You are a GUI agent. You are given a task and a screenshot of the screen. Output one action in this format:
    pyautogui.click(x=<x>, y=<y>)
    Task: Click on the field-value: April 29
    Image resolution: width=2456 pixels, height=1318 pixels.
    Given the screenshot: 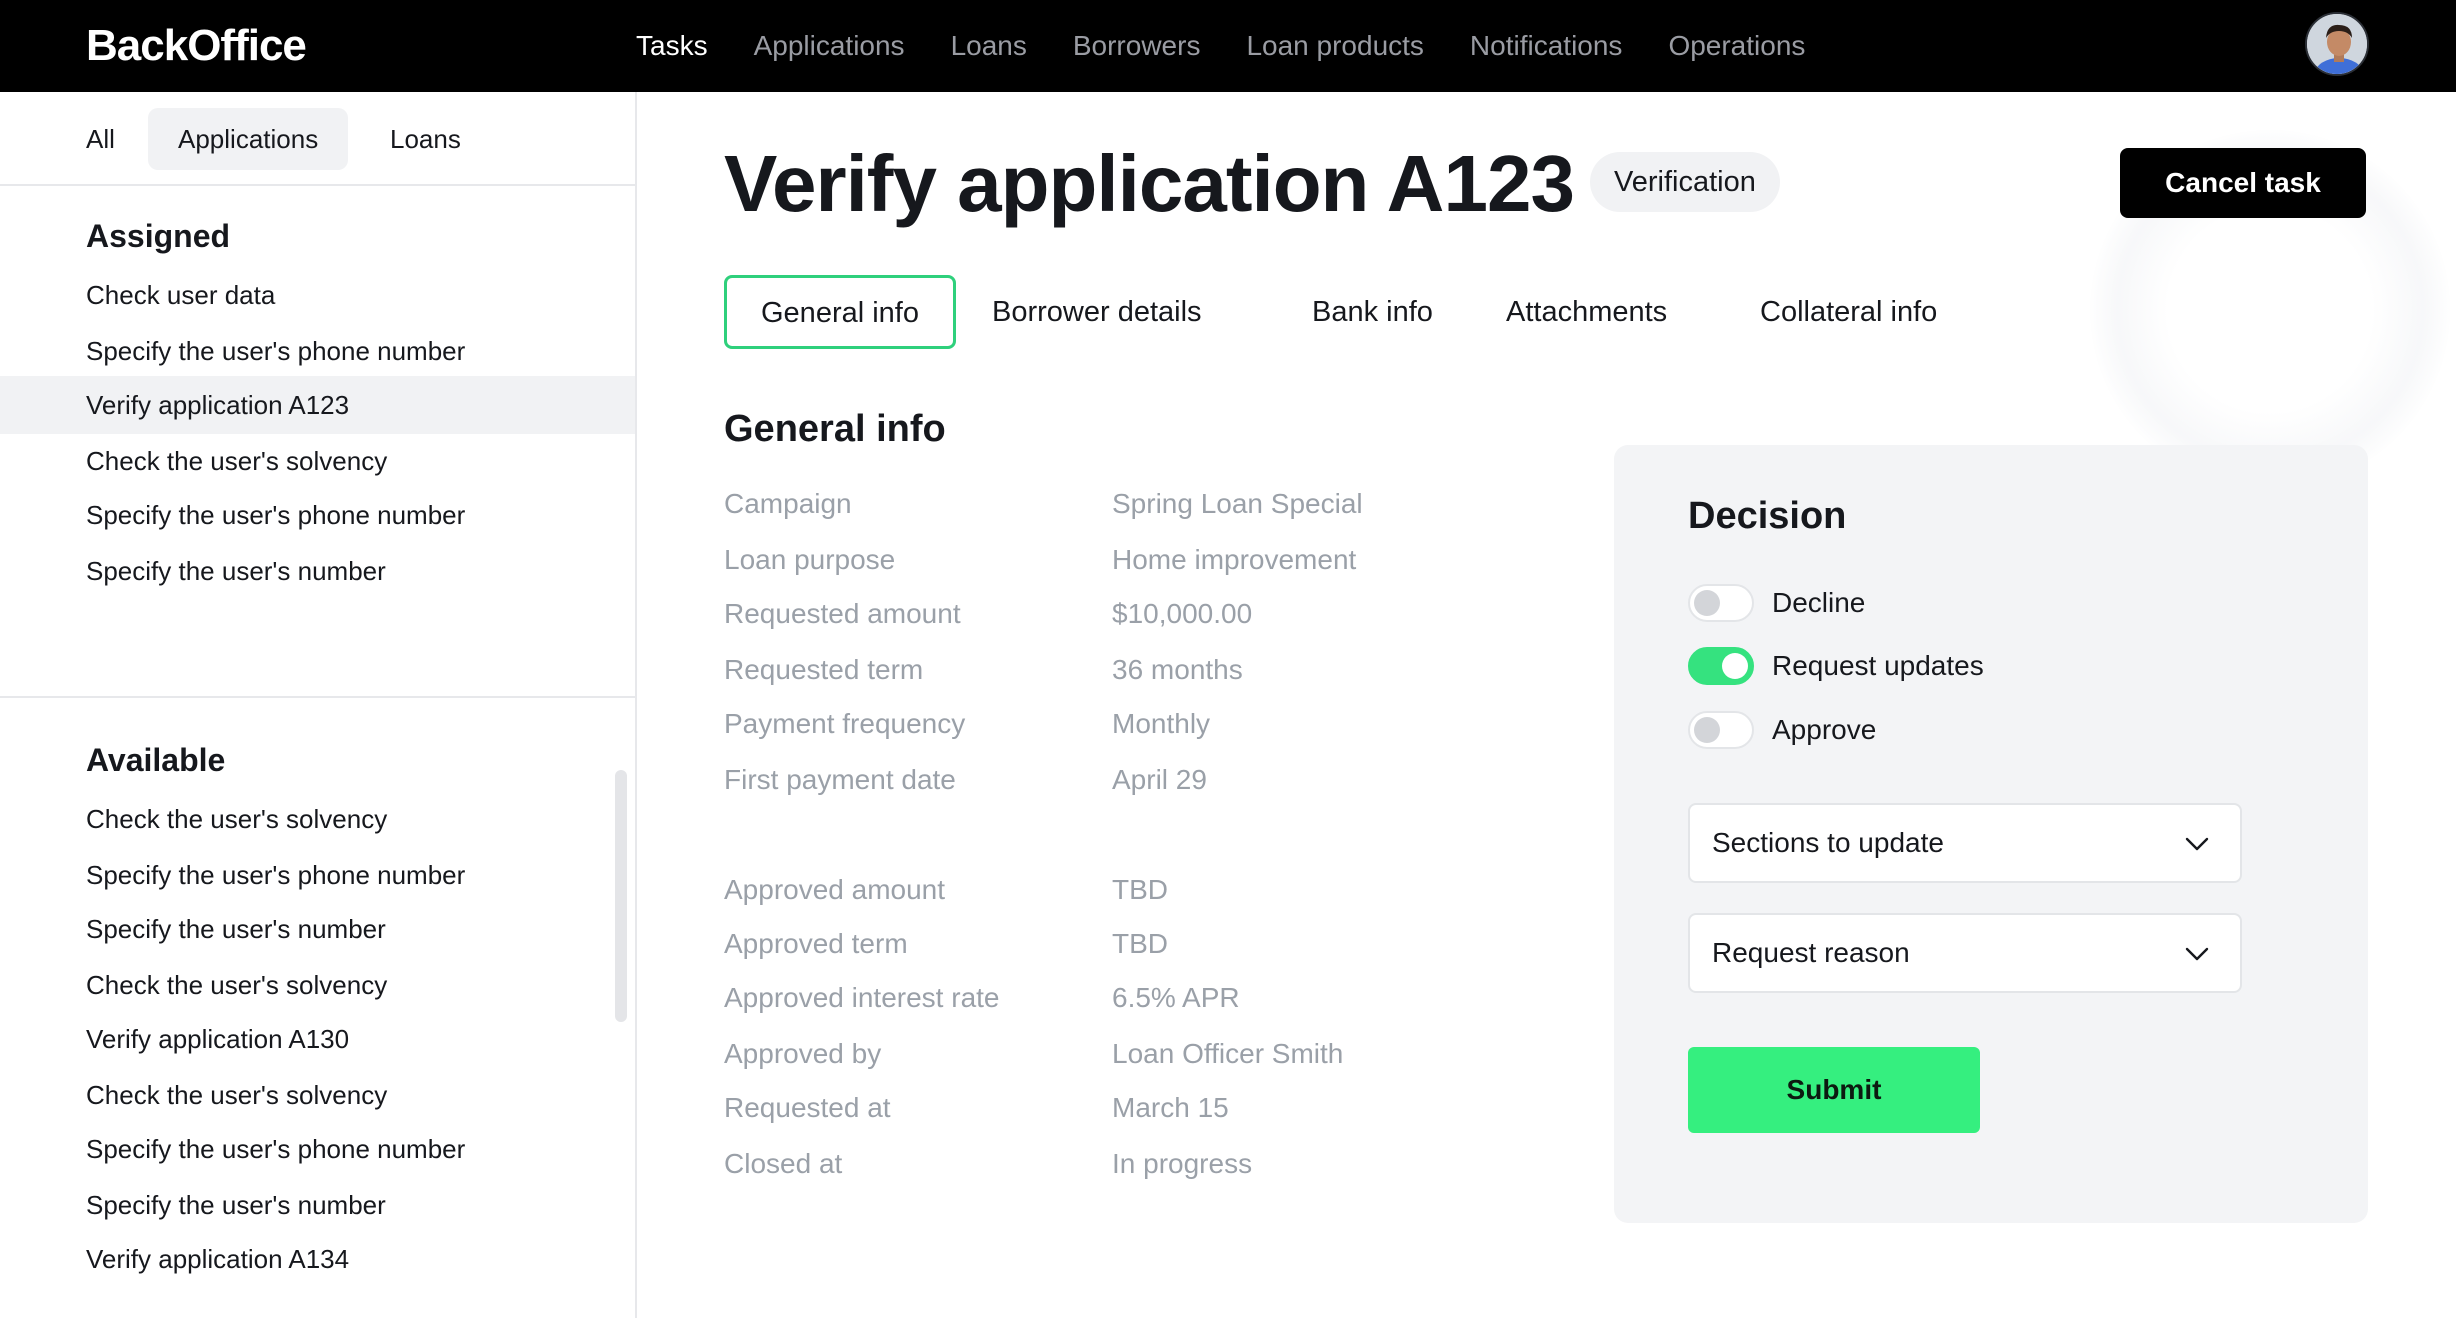 What is the action you would take?
    pyautogui.click(x=1159, y=779)
    